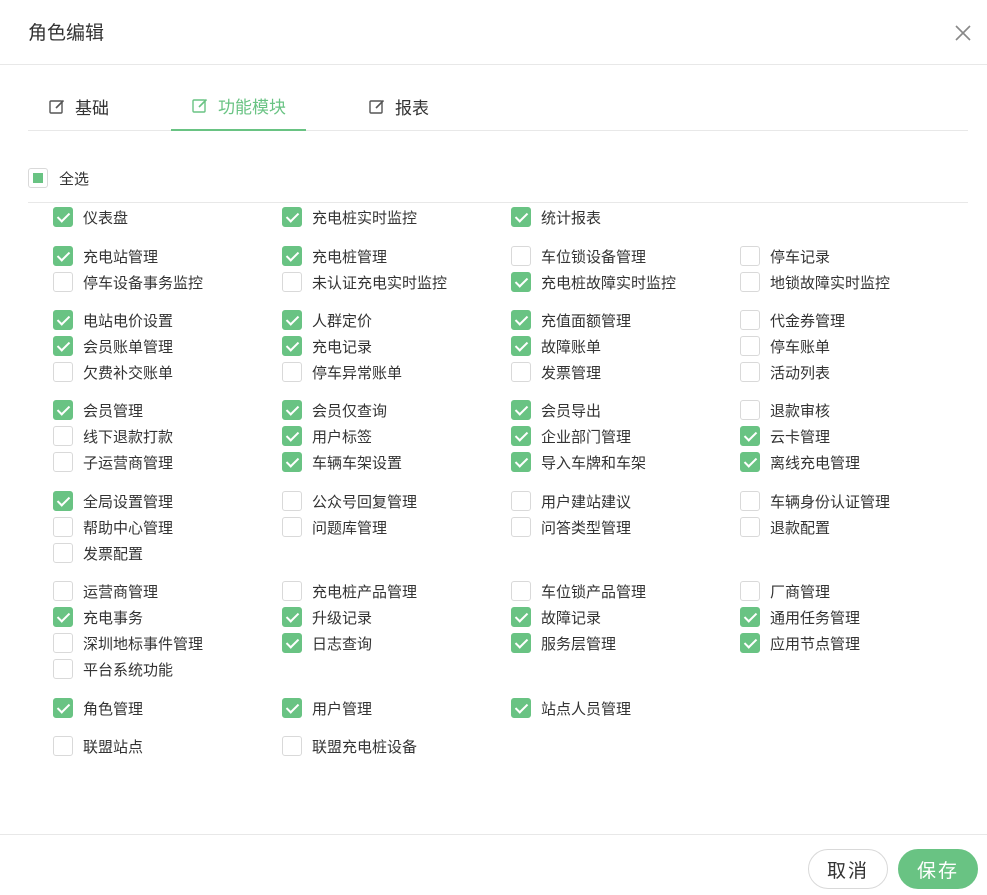 Image resolution: width=987 pixels, height=895 pixels. Describe the element at coordinates (327, 346) in the screenshot. I see `permission-item: 充电记录` at that location.